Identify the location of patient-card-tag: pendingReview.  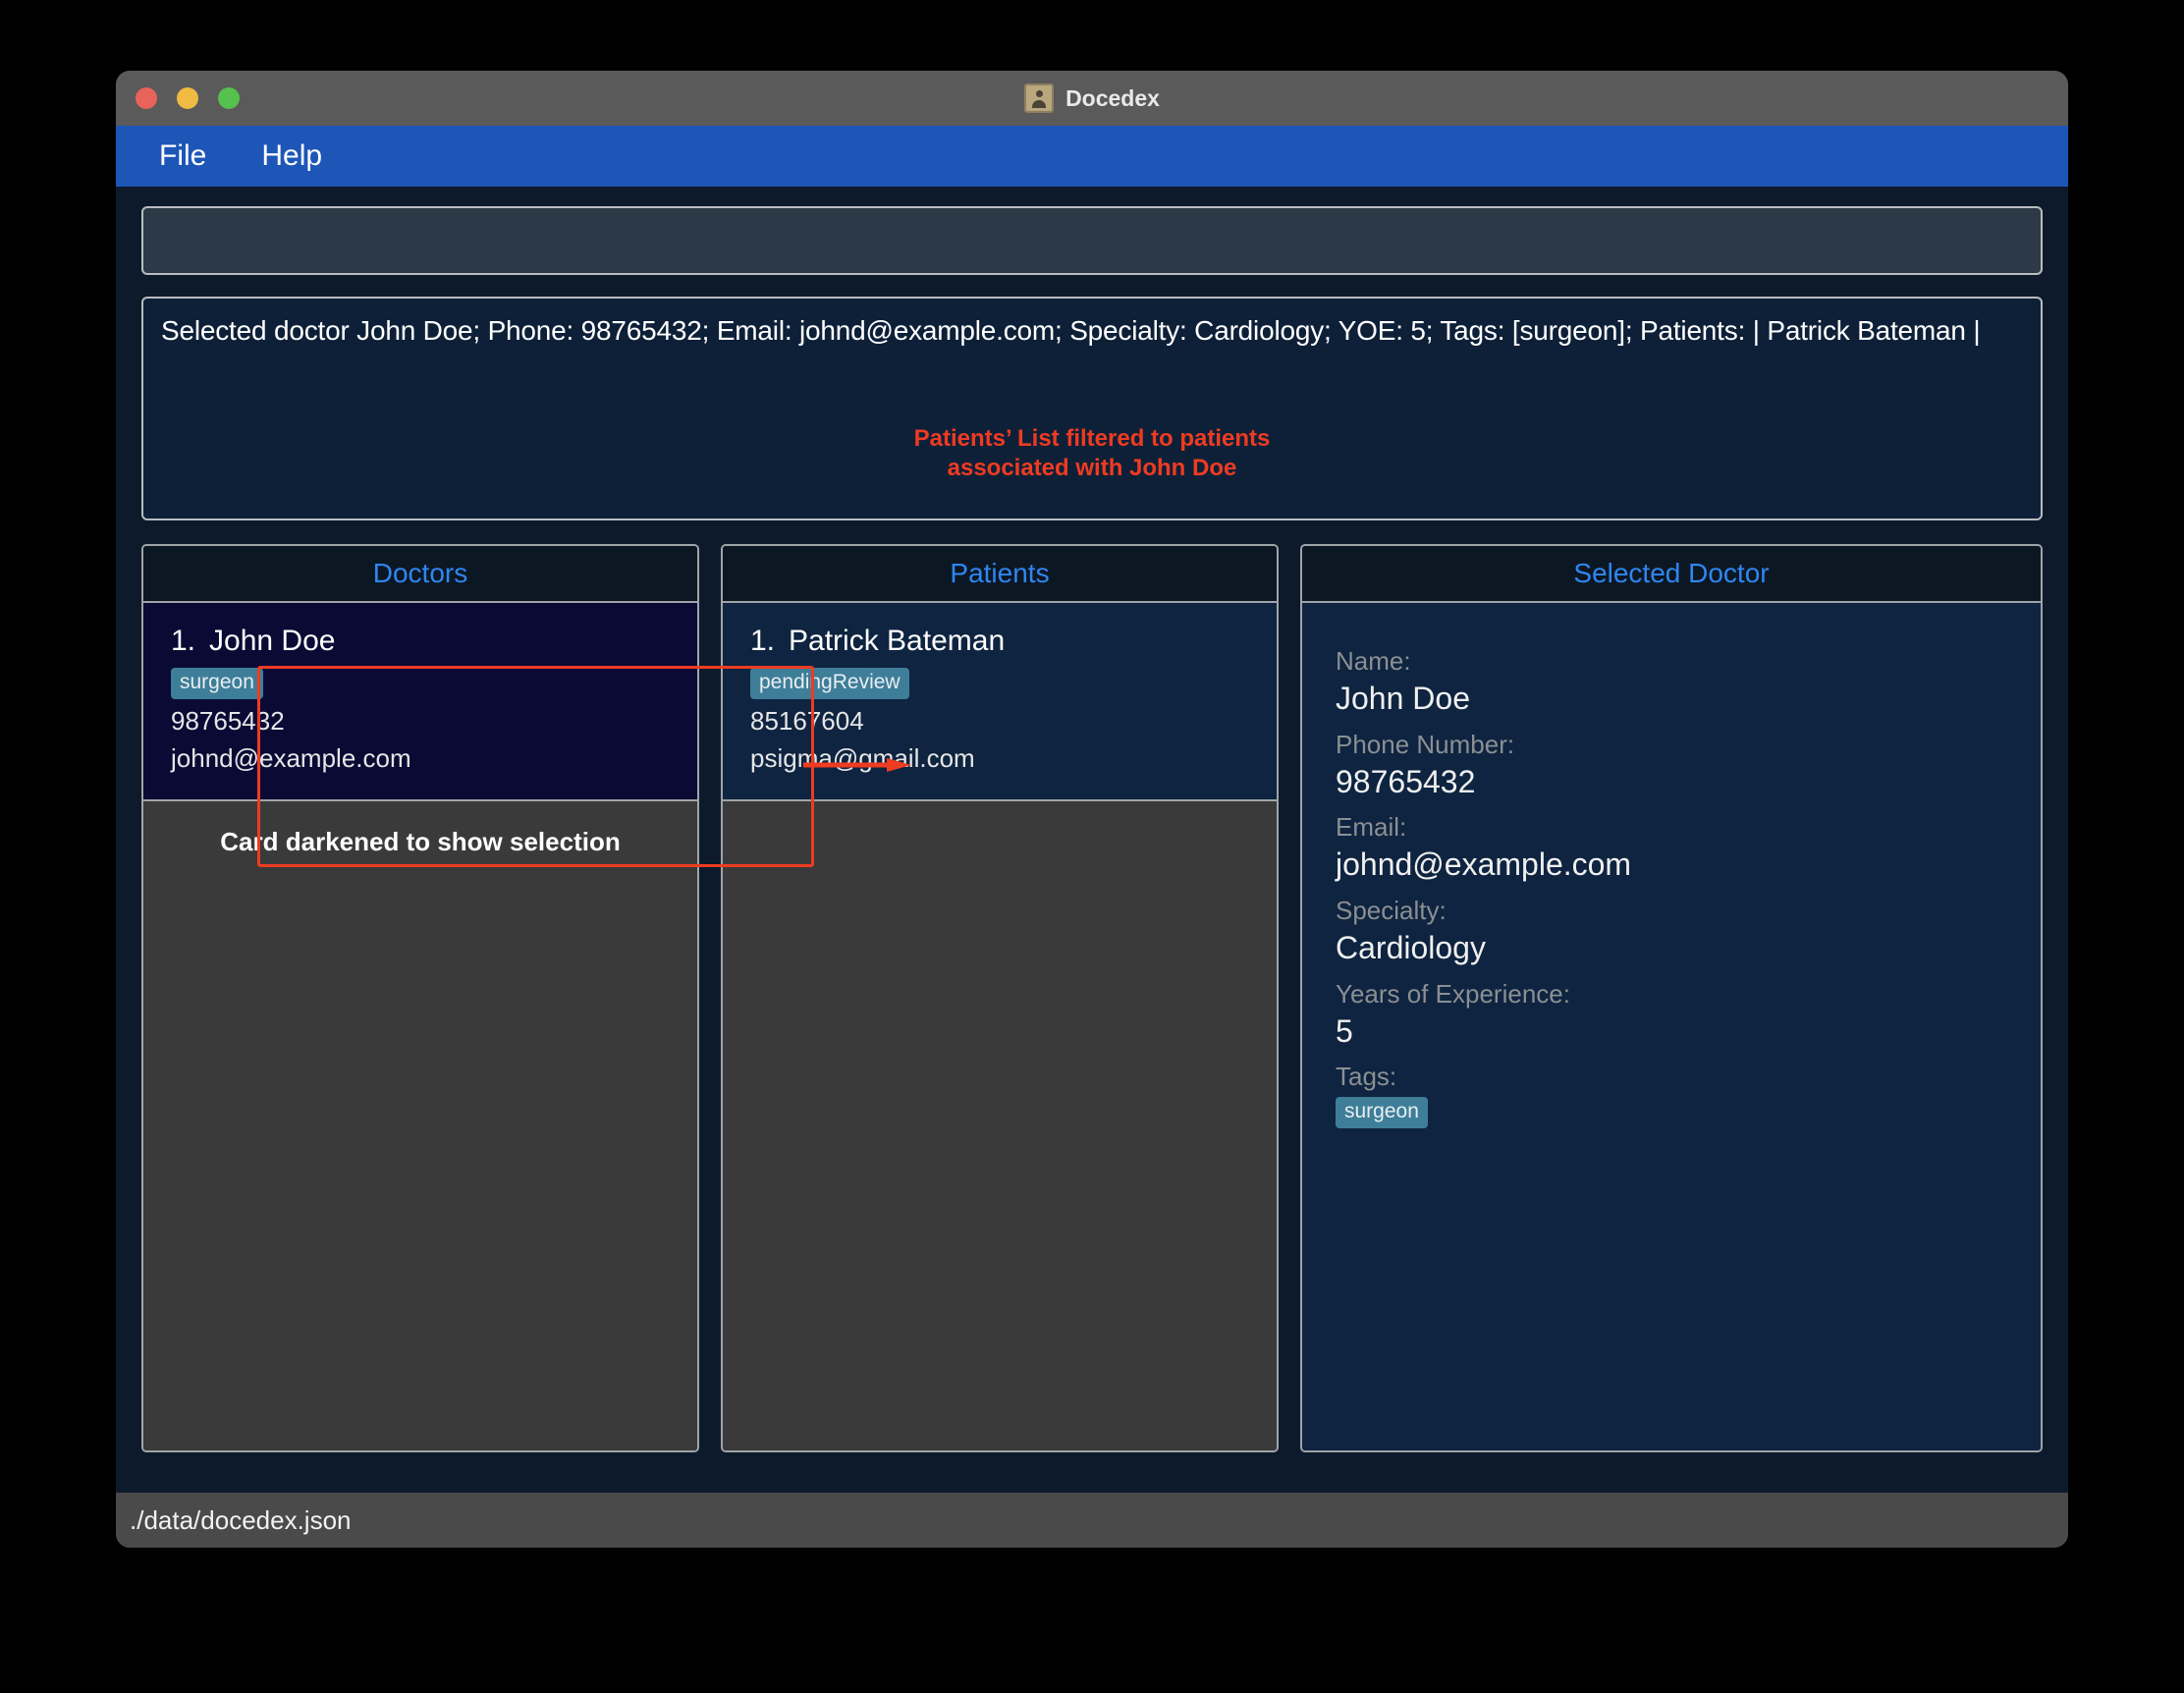
(829, 683).